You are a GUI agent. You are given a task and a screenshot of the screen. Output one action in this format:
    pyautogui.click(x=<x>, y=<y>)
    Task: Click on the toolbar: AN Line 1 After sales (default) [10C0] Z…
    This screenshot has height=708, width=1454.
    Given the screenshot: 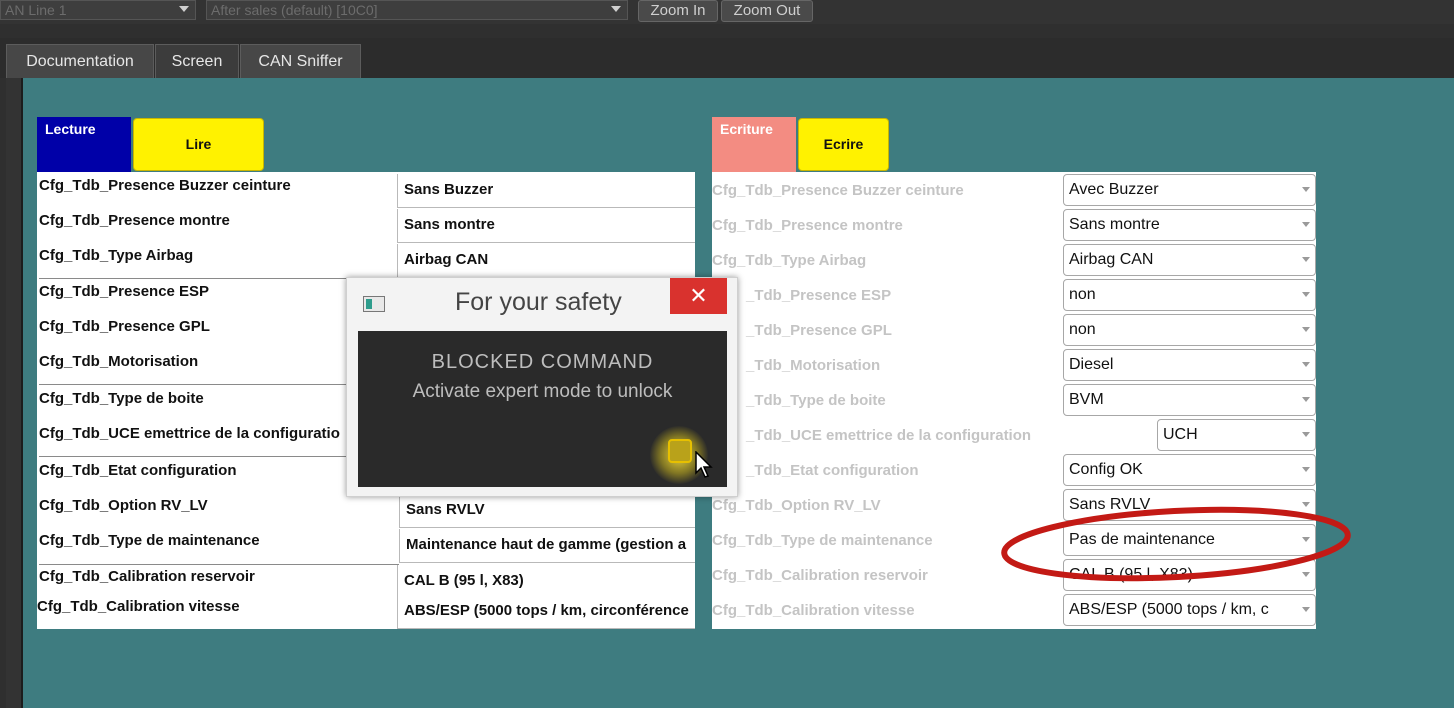 What is the action you would take?
    pyautogui.click(x=727, y=12)
    